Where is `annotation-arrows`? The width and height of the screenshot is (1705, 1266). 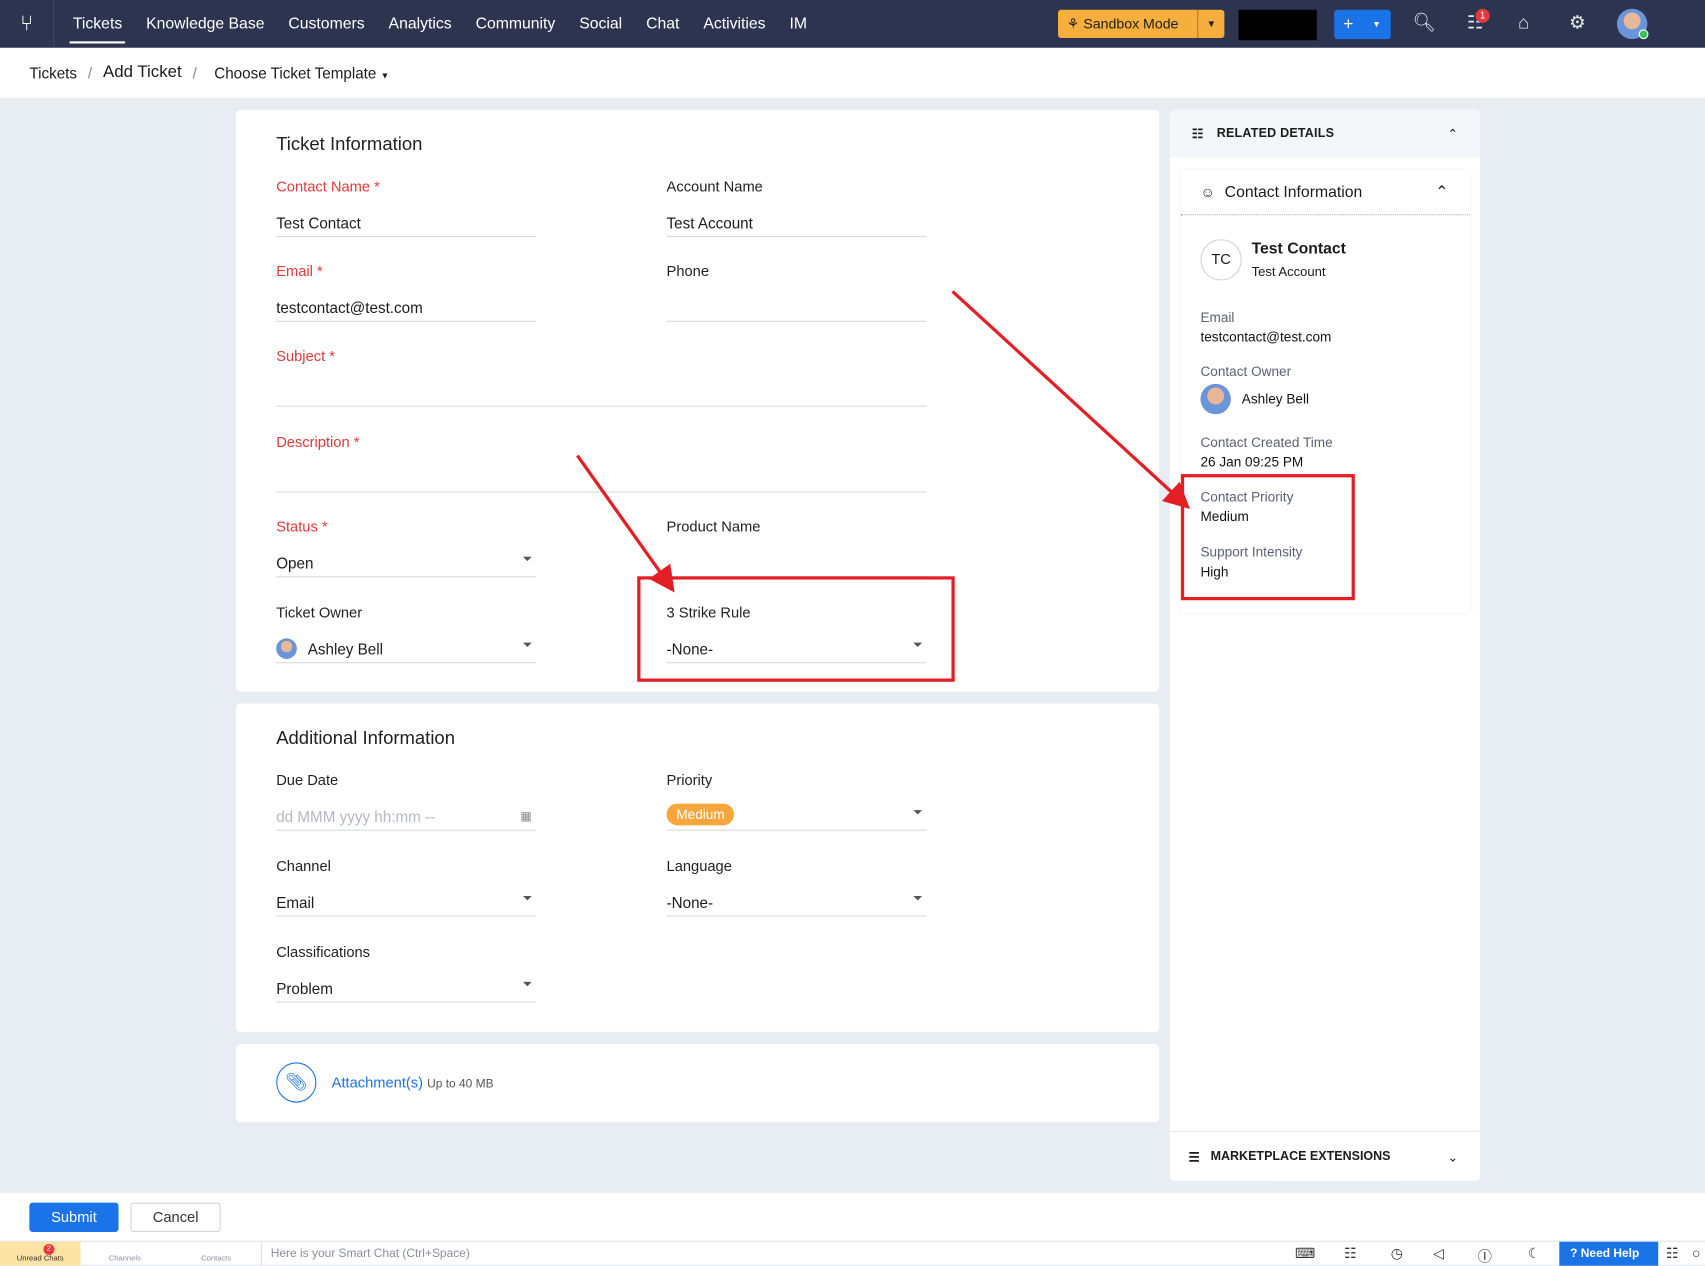 annotation-arrows is located at coordinates (883, 441).